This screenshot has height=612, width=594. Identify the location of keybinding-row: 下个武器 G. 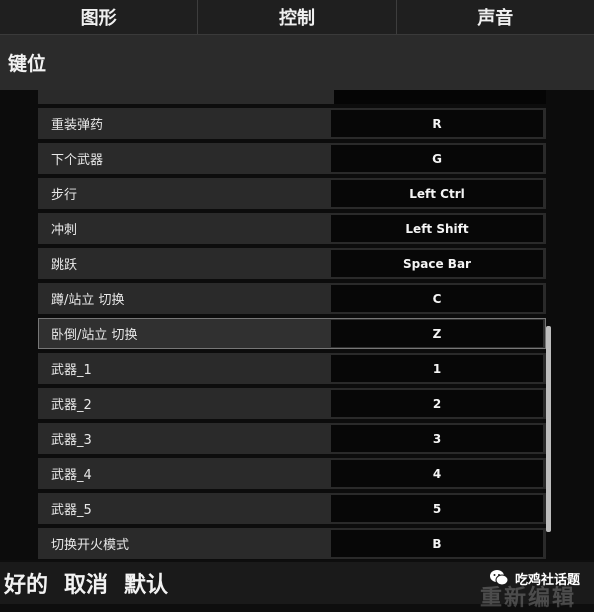
(292, 158).